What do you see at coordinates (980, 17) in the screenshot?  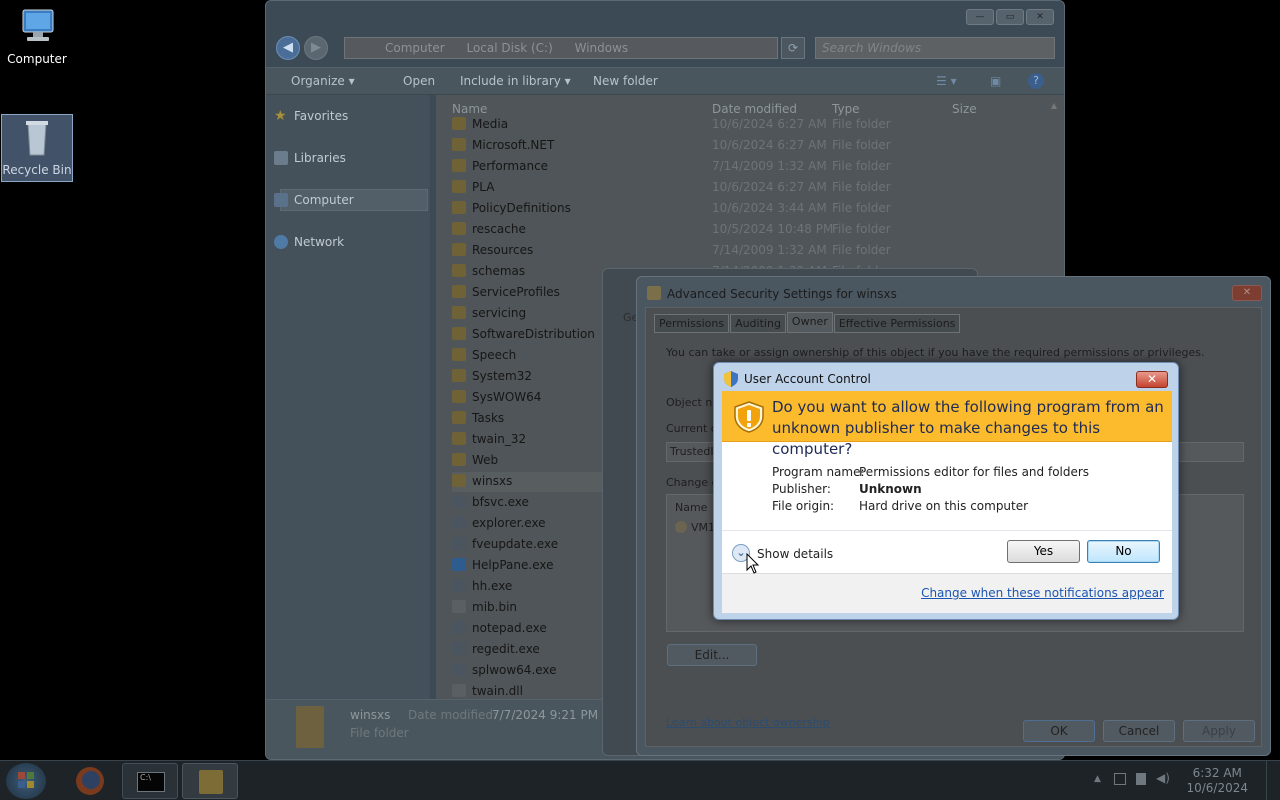 I see `minimize-button: —` at bounding box center [980, 17].